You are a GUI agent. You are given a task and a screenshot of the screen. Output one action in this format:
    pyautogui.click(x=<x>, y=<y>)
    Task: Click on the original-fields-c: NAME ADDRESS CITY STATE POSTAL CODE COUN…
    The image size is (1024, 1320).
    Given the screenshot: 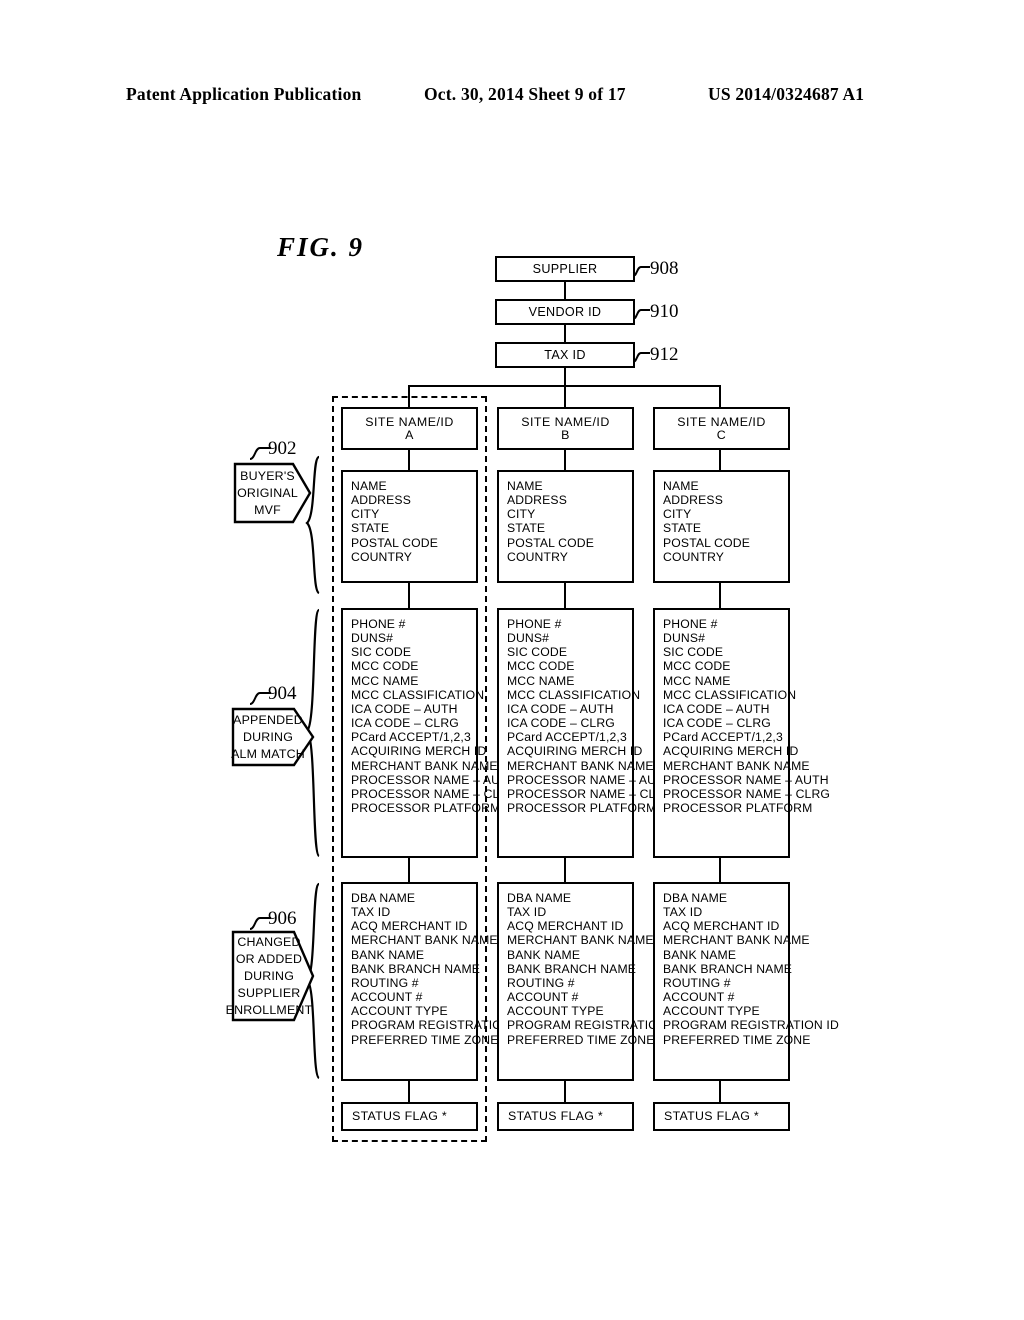 What is the action you would take?
    pyautogui.click(x=721, y=526)
    